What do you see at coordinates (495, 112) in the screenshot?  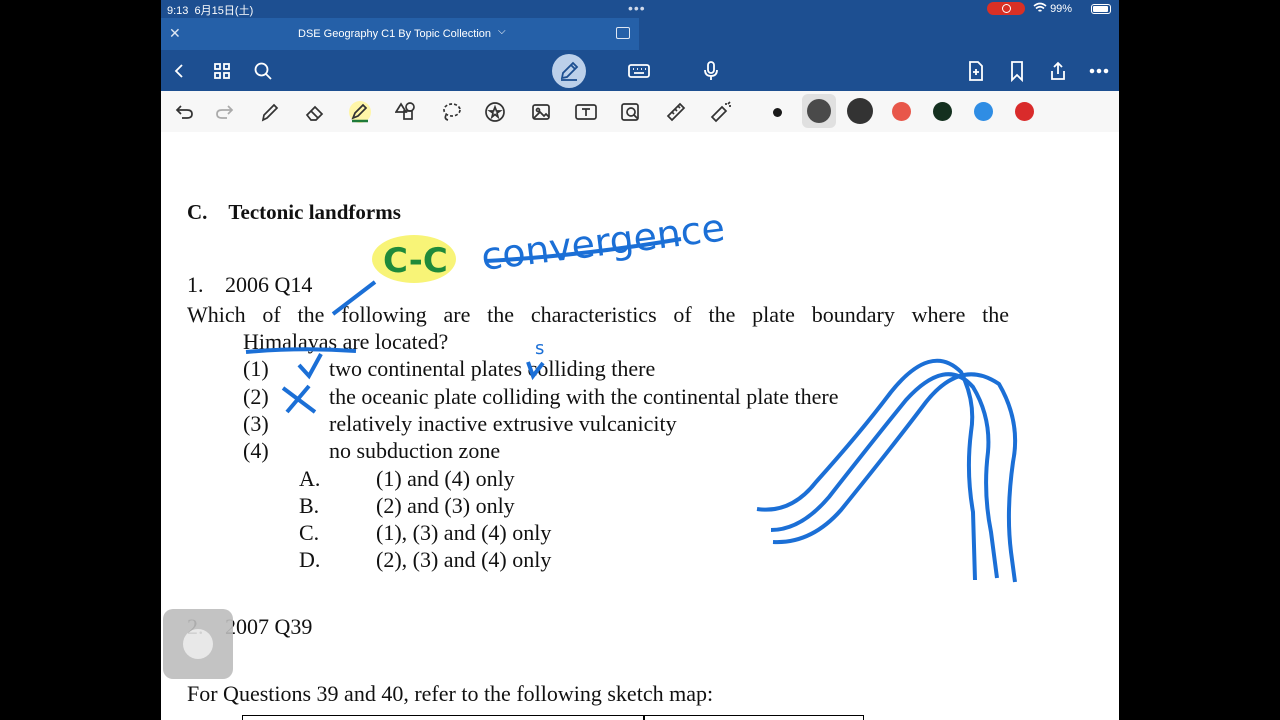 I see `sticker-icon` at bounding box center [495, 112].